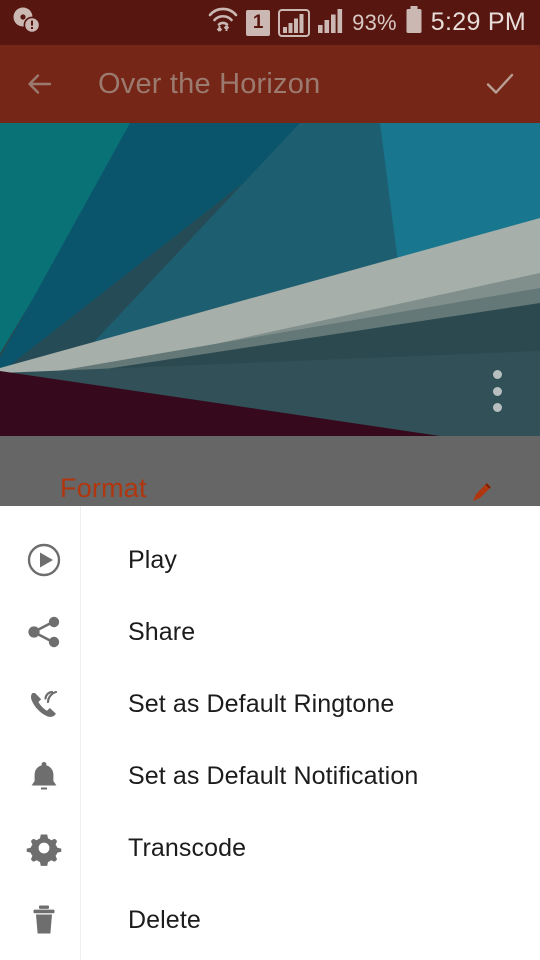 The image size is (540, 960). Describe the element at coordinates (270, 471) in the screenshot. I see `detail-section-scrim: Format` at that location.